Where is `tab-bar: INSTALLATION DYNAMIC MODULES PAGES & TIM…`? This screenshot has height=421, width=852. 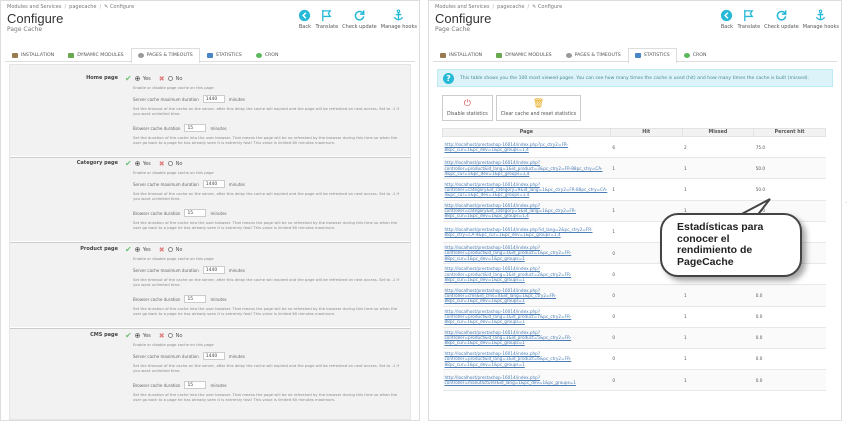 tab-bar: INSTALLATION DYNAMIC MODULES PAGES & TIM… is located at coordinates (635, 55).